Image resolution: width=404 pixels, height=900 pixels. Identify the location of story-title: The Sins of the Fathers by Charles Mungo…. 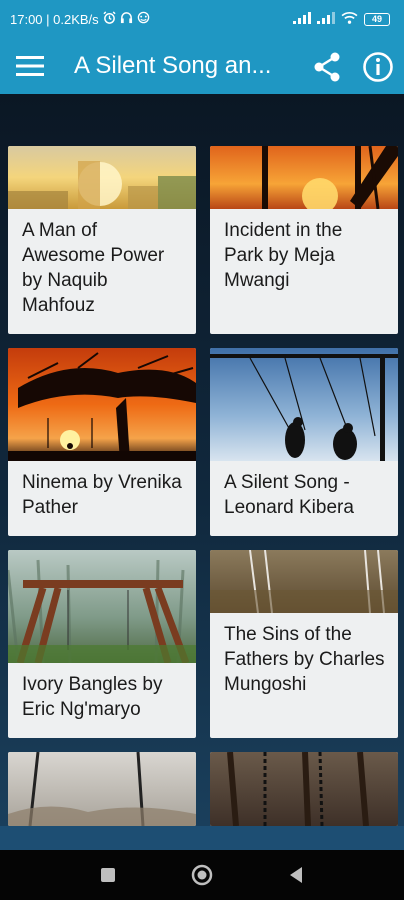
(304, 659).